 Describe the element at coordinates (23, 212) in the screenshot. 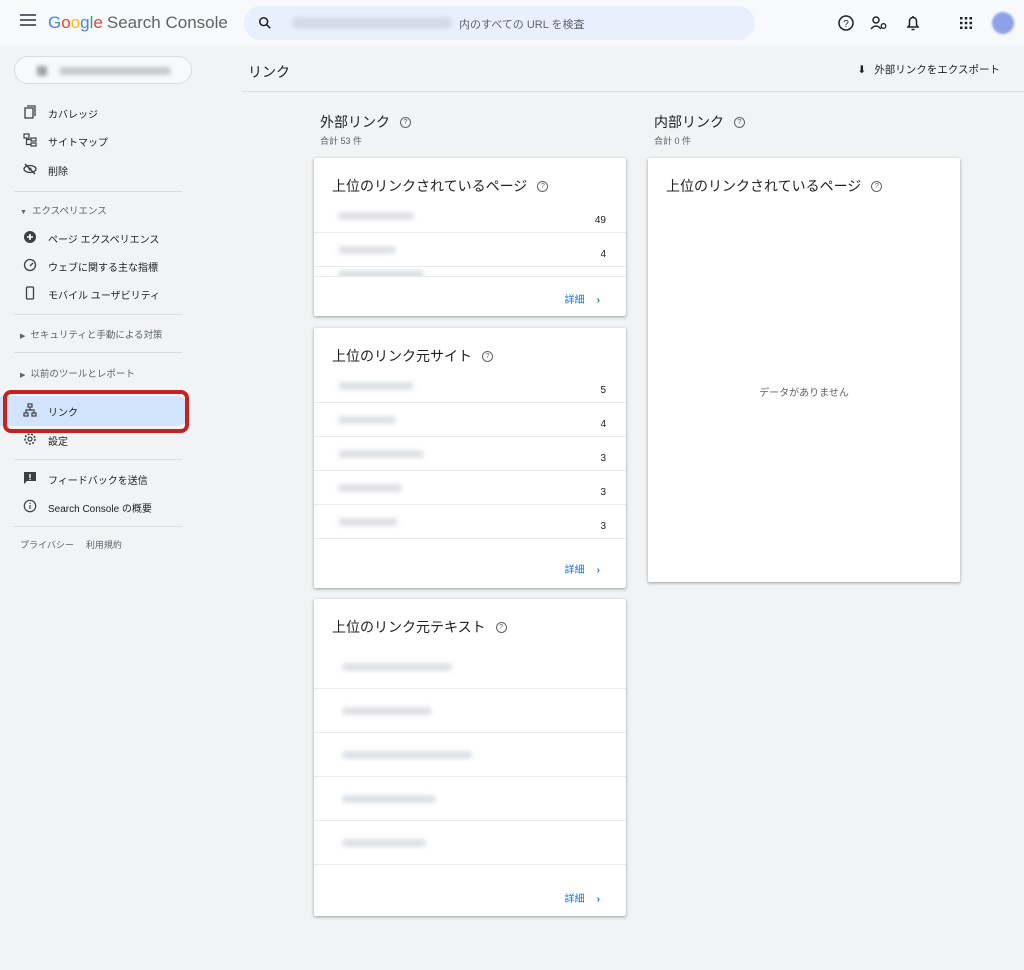

I see `triangle-down-icon: ▼` at that location.